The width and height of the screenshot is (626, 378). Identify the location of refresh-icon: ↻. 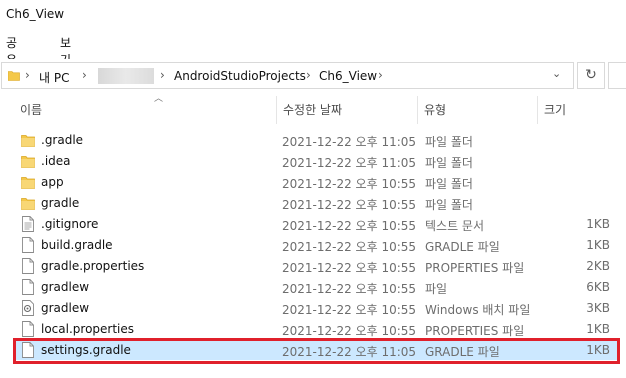
(591, 75).